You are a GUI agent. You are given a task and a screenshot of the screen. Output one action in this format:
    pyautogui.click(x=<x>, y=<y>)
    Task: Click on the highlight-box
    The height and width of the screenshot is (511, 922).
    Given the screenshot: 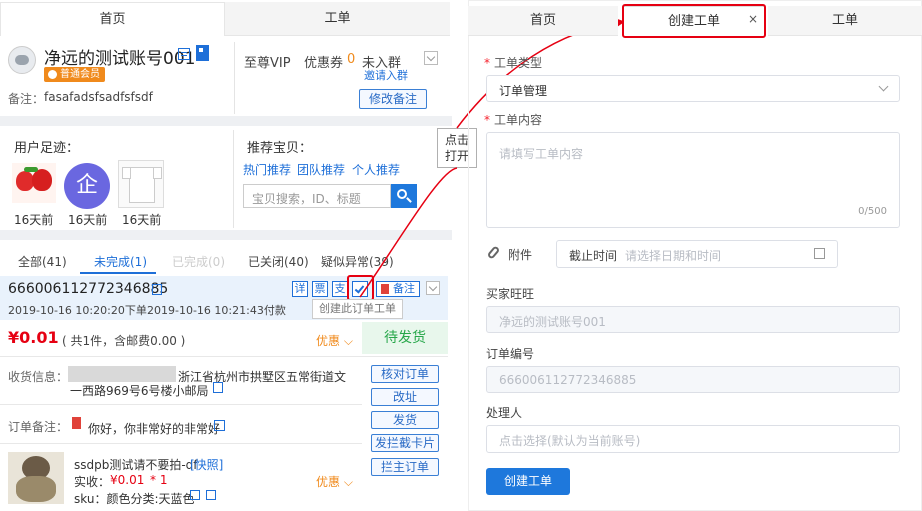 What is the action you would take?
    pyautogui.click(x=694, y=21)
    